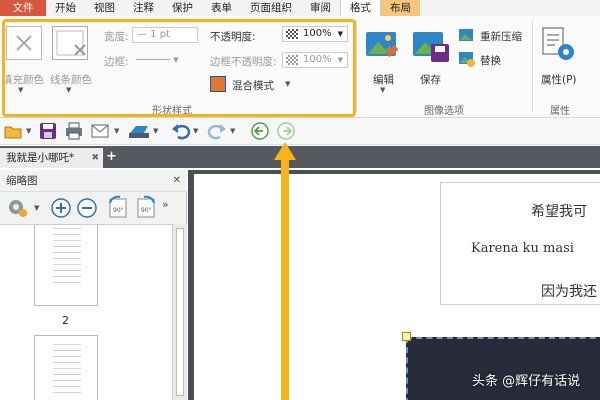 The height and width of the screenshot is (400, 600). Describe the element at coordinates (65, 8) in the screenshot. I see `menu-tab-home: 开始` at that location.